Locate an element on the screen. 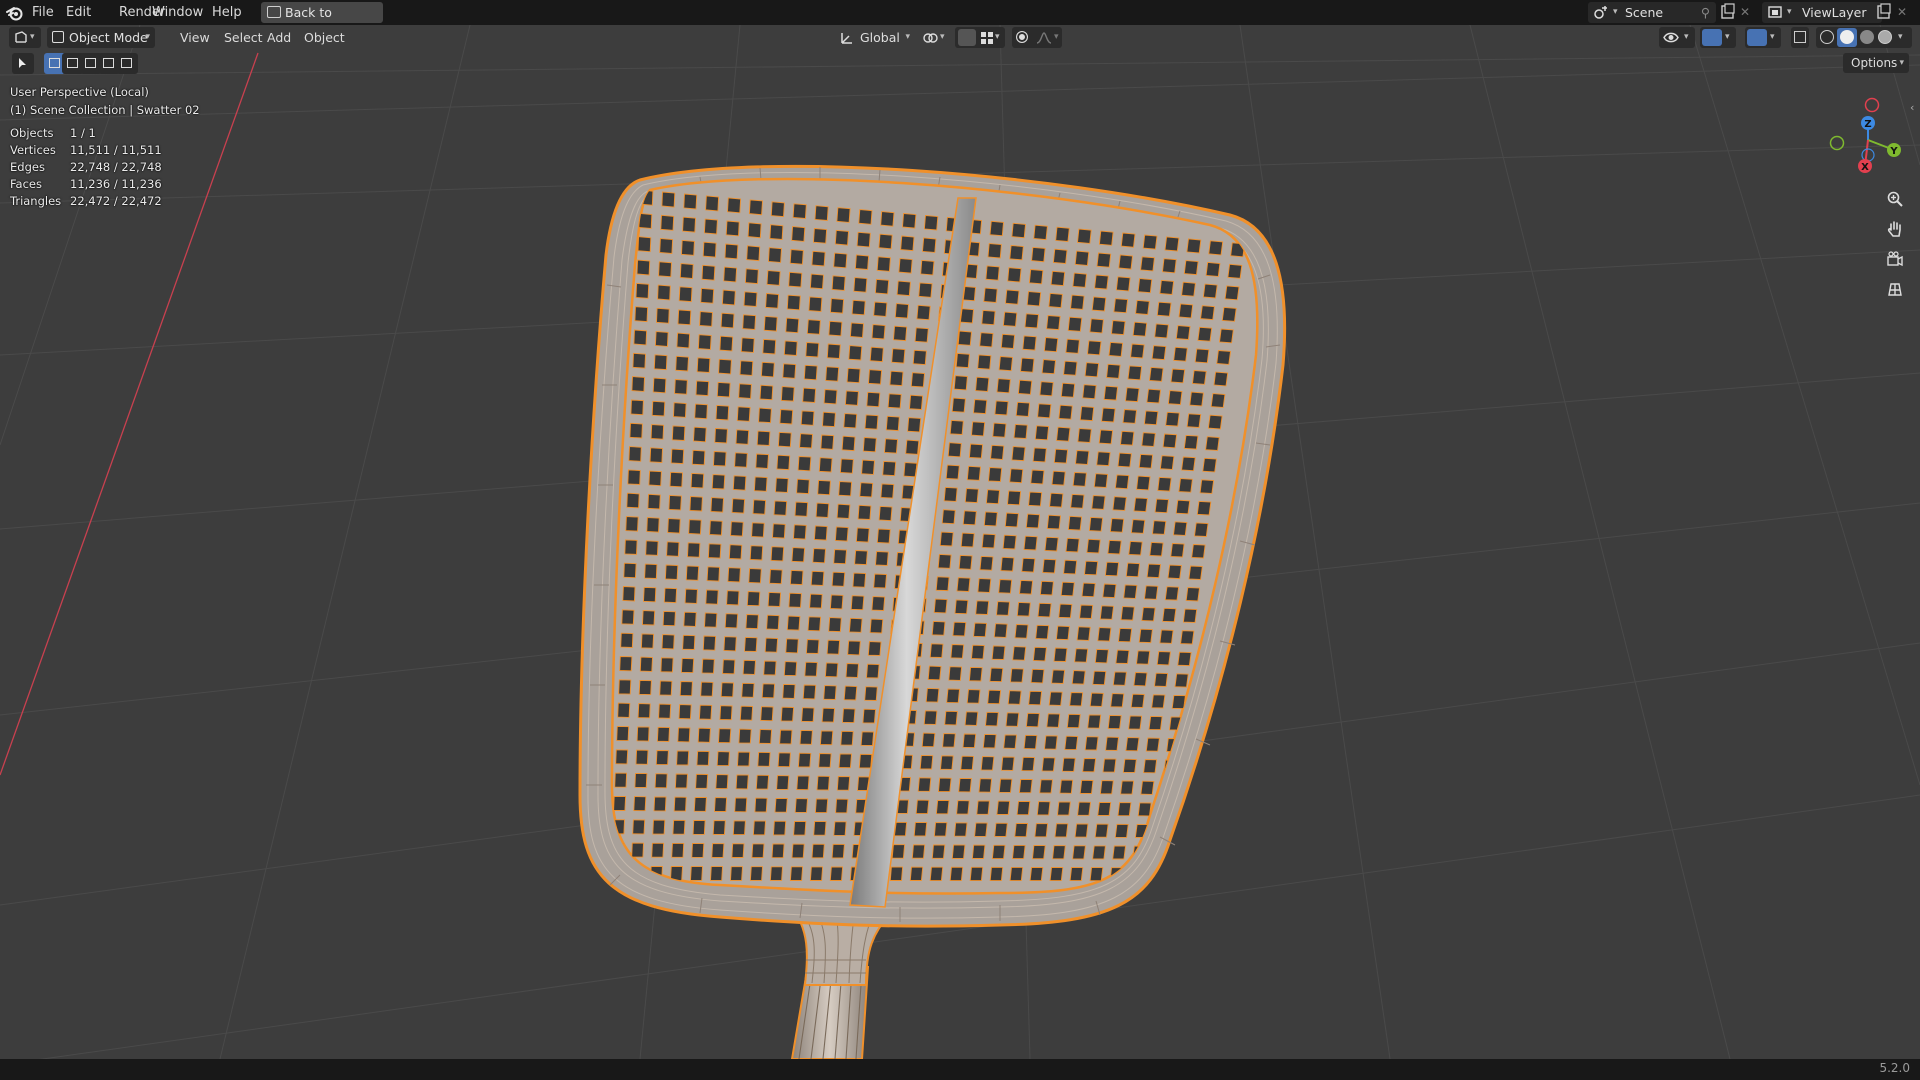 This screenshot has width=1920, height=1080. pan-button is located at coordinates (1895, 229).